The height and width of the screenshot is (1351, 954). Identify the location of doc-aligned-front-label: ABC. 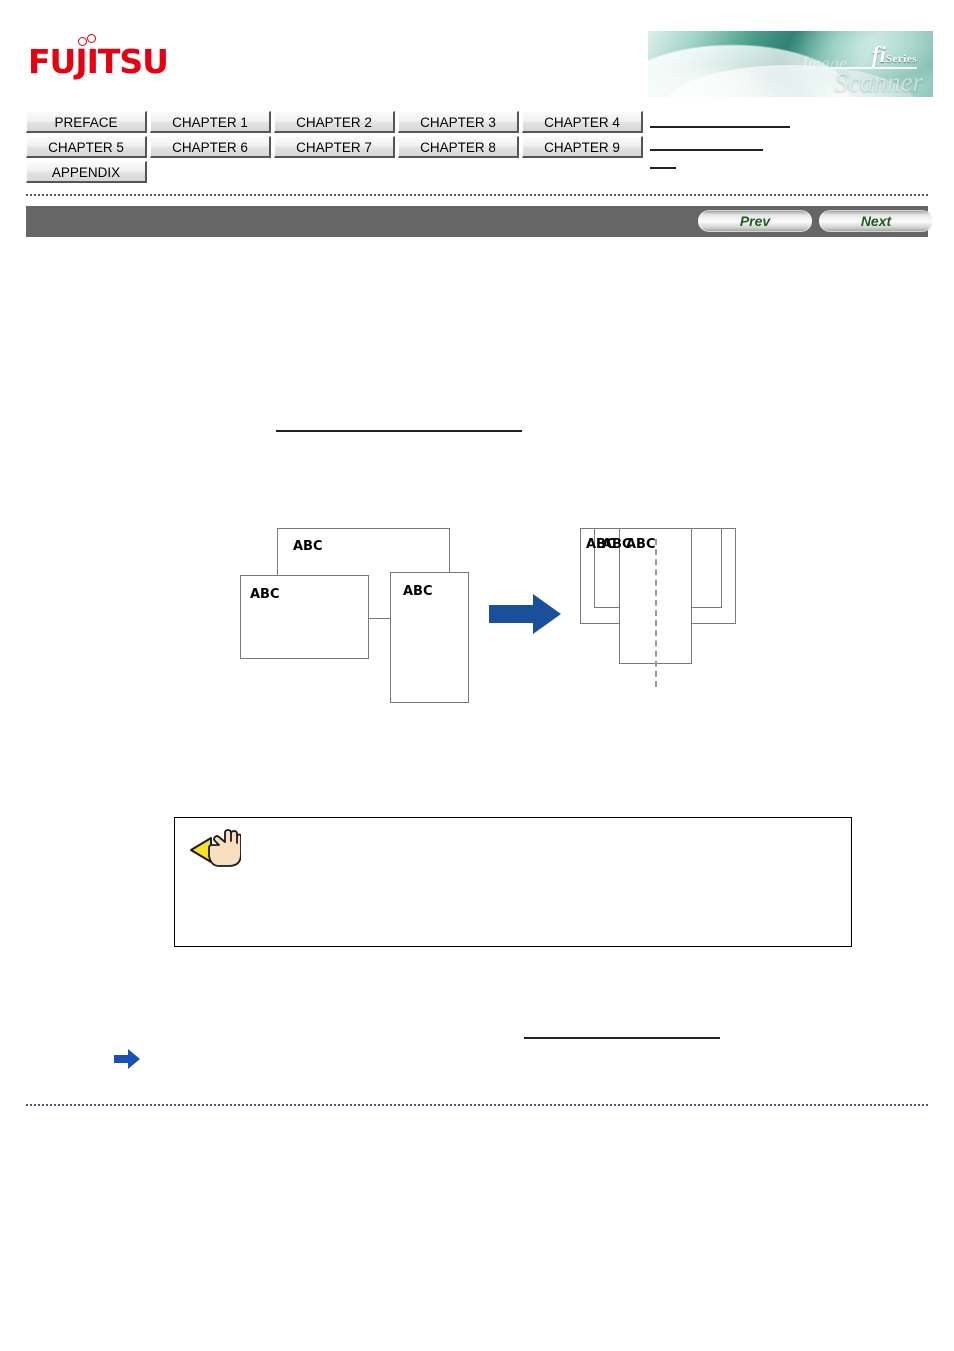
(641, 544).